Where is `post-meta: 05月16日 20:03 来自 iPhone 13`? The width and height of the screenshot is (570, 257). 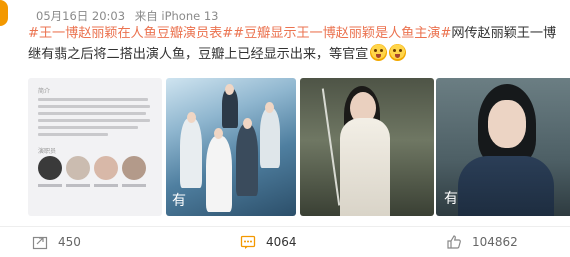 post-meta: 05月16日 20:03 来自 iPhone 13 is located at coordinates (130, 16).